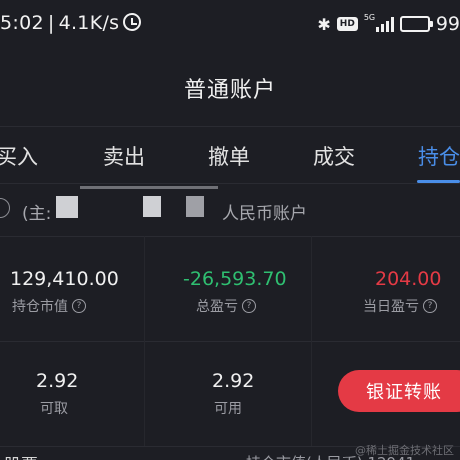  I want to click on tab-buy: 买入, so click(19, 156).